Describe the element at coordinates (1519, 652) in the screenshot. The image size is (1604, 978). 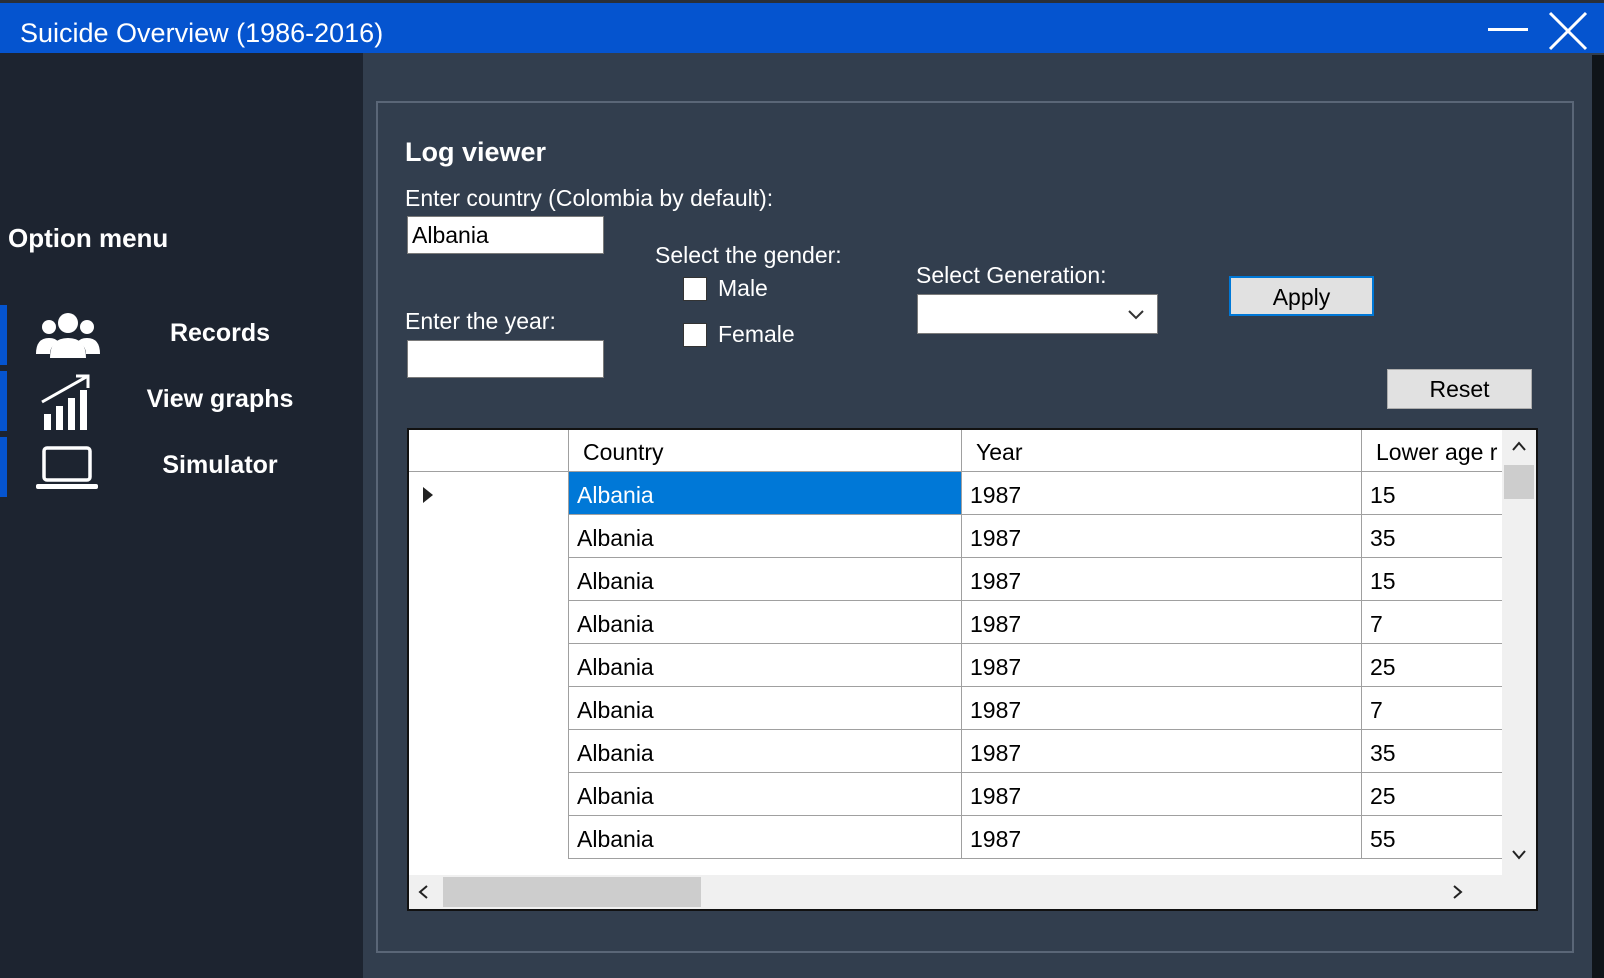
I see `vertical-scrollbar` at that location.